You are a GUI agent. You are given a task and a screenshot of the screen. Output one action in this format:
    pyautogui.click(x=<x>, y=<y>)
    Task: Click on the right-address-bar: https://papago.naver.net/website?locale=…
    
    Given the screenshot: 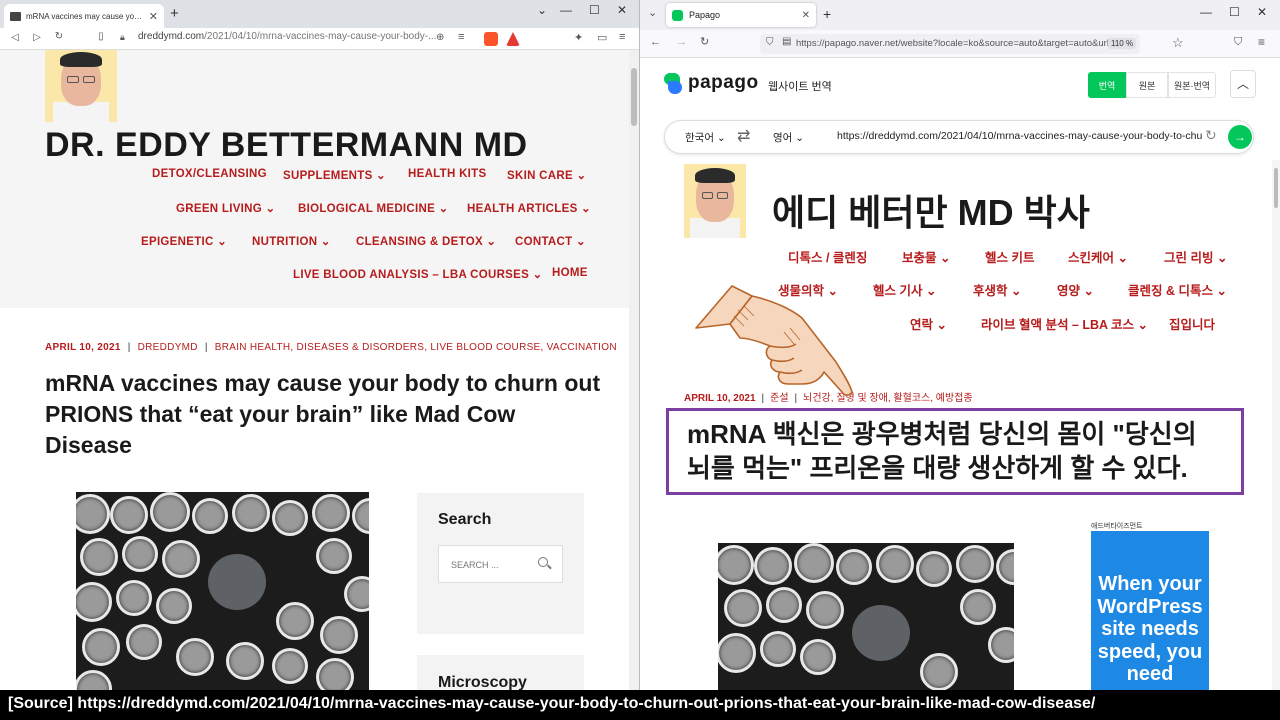 What is the action you would take?
    pyautogui.click(x=950, y=44)
    